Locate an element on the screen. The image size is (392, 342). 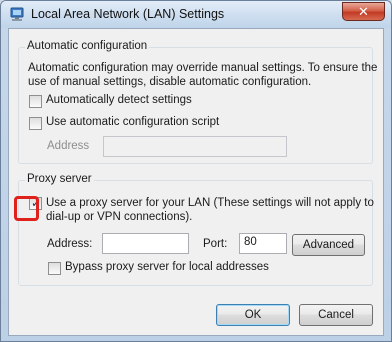
close-button: ✕ is located at coordinates (363, 11).